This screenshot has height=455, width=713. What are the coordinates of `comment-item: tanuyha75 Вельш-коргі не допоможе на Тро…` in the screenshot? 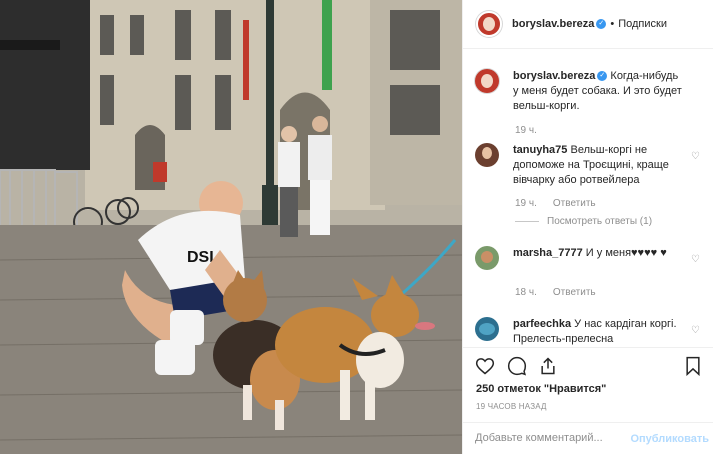 It's located at (588, 165).